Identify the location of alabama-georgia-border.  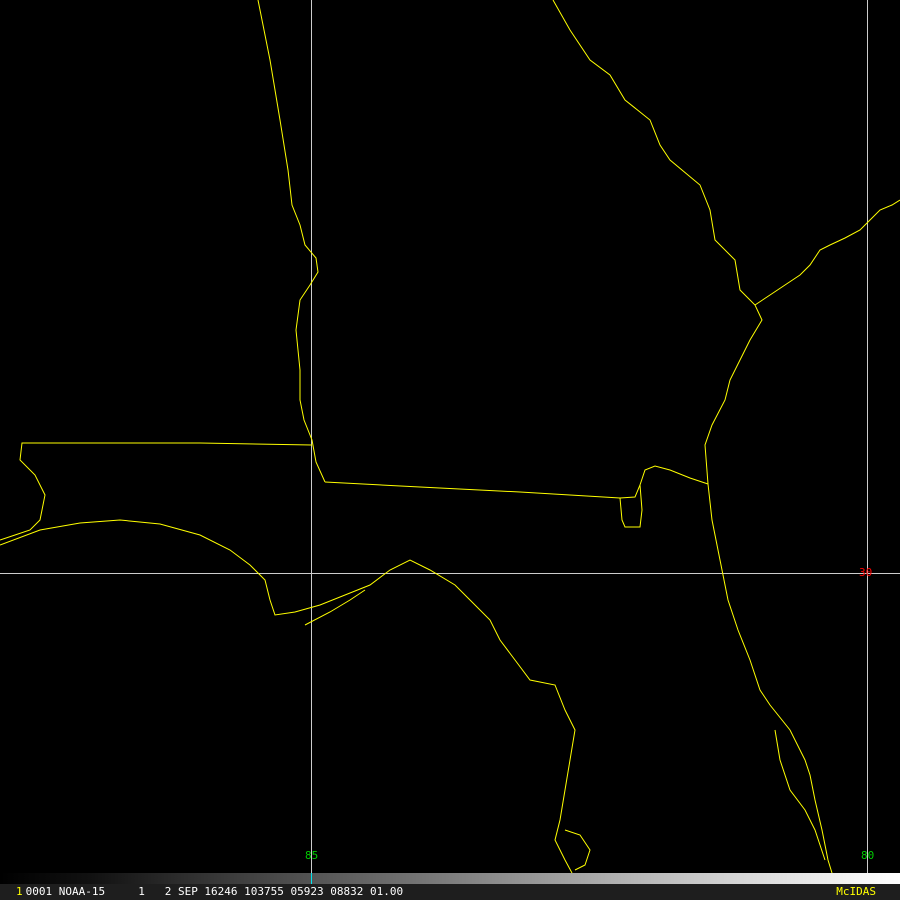
(291, 241).